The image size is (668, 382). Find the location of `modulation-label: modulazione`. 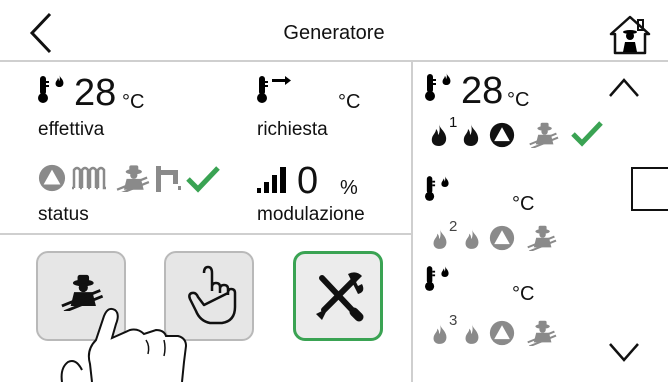

modulation-label: modulazione is located at coordinates (311, 214).